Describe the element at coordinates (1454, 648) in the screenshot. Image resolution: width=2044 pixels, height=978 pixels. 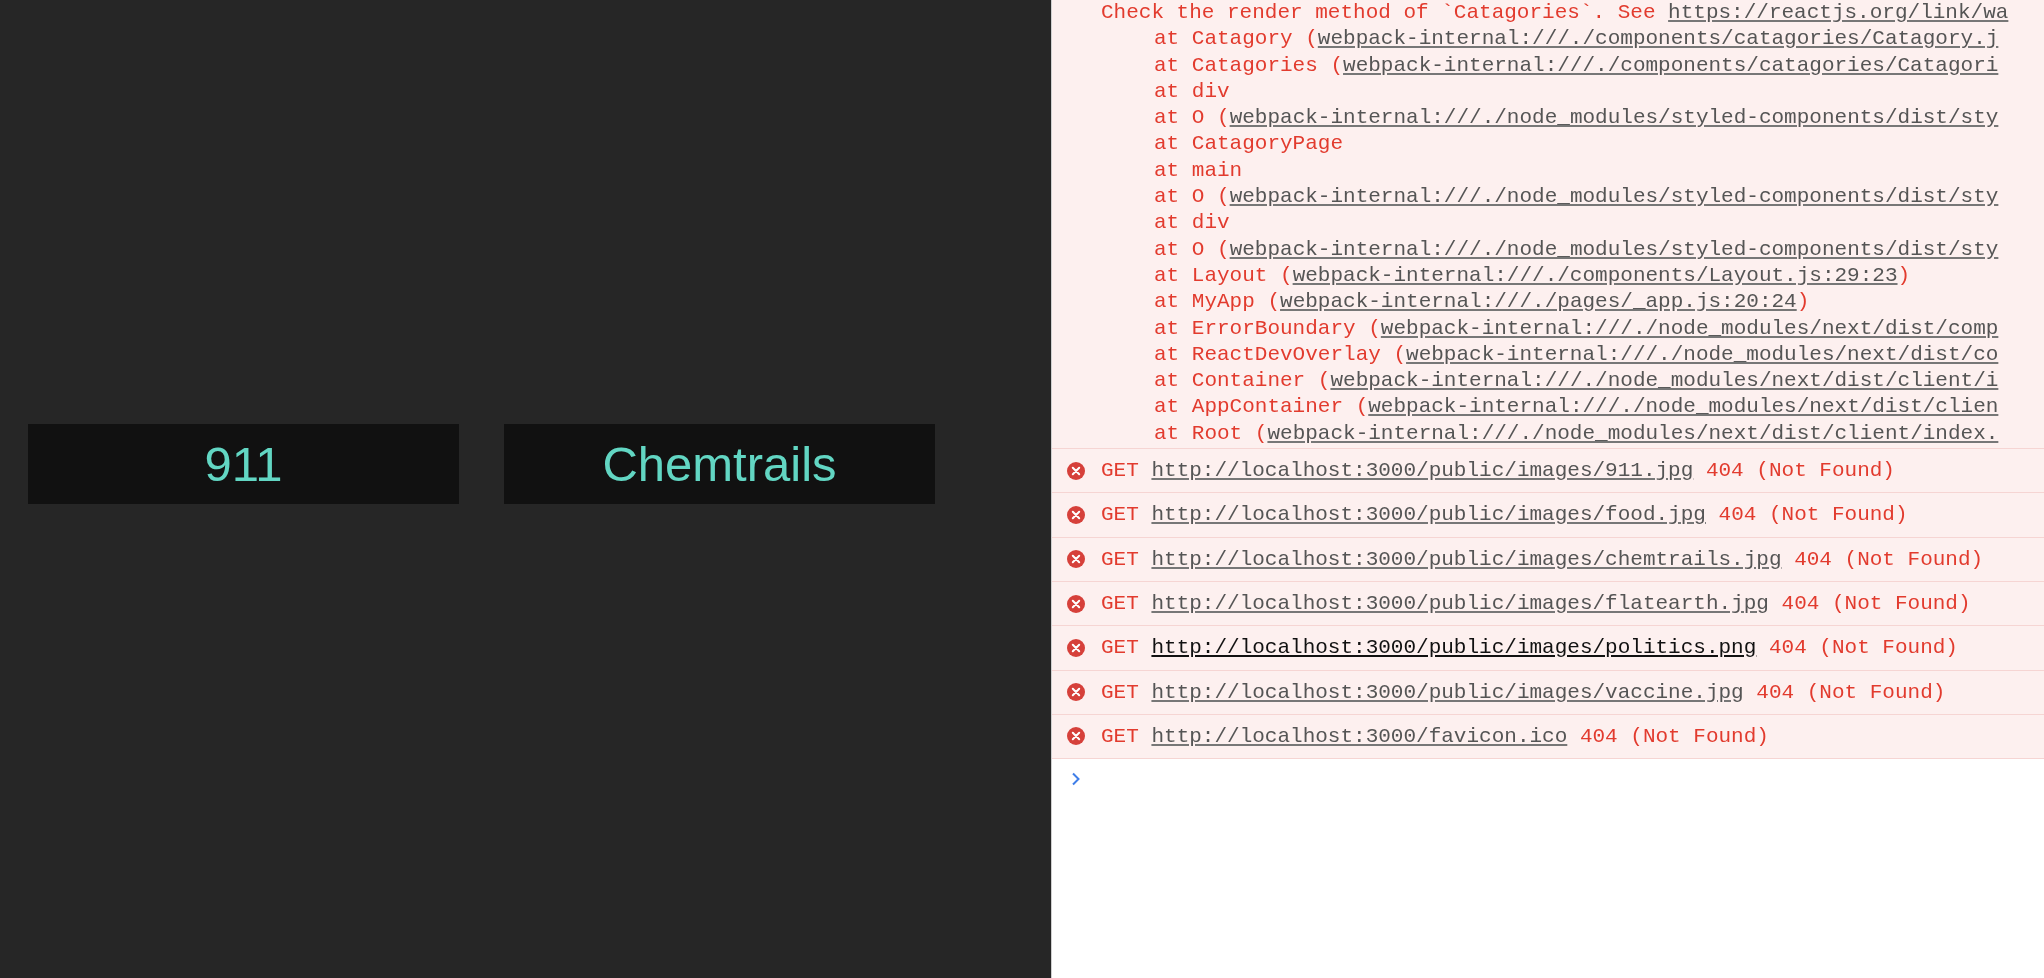
I see `request-url-link: http://localhost:3000/public/images/politics.png` at that location.